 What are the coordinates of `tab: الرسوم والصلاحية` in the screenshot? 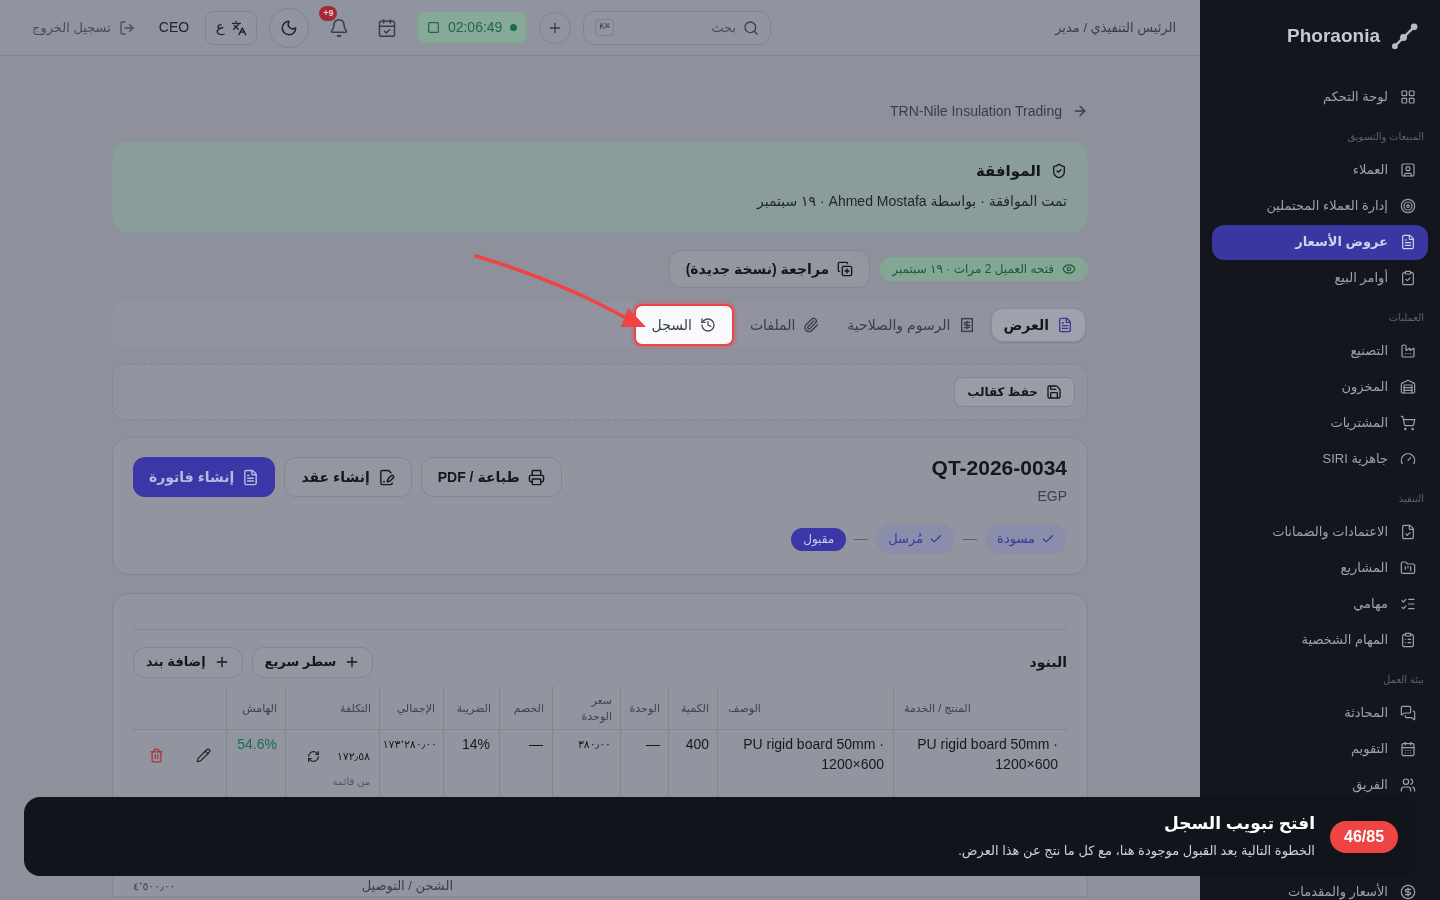 It's located at (911, 325).